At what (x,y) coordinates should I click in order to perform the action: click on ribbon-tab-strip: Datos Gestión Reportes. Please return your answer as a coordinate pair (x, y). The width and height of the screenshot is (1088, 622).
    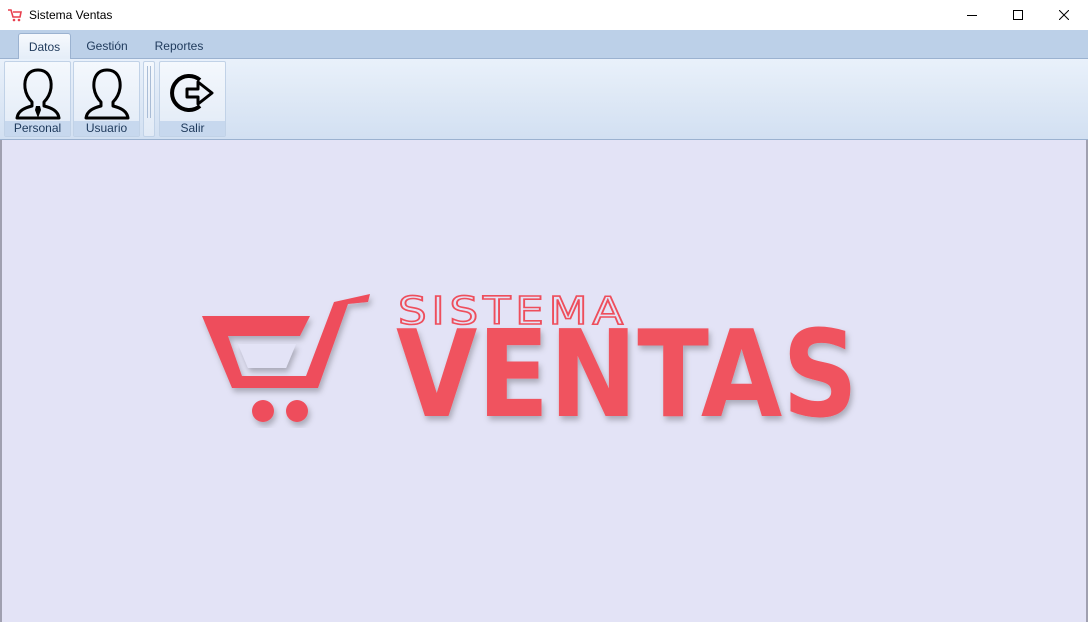
    Looking at the image, I should click on (544, 45).